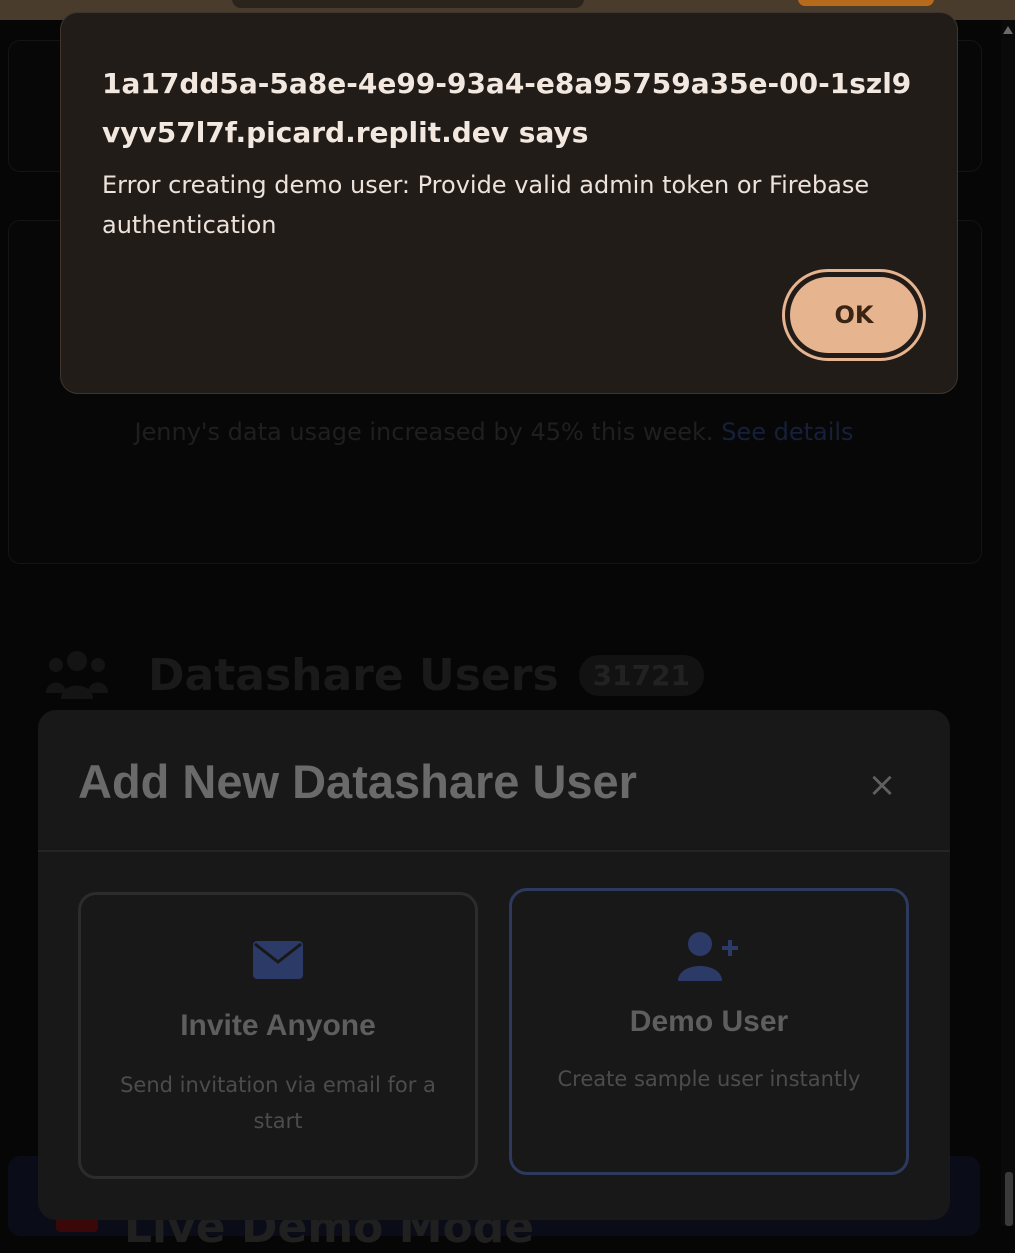 Image resolution: width=1015 pixels, height=1253 pixels. I want to click on demo-user-title: Demo User, so click(709, 1021).